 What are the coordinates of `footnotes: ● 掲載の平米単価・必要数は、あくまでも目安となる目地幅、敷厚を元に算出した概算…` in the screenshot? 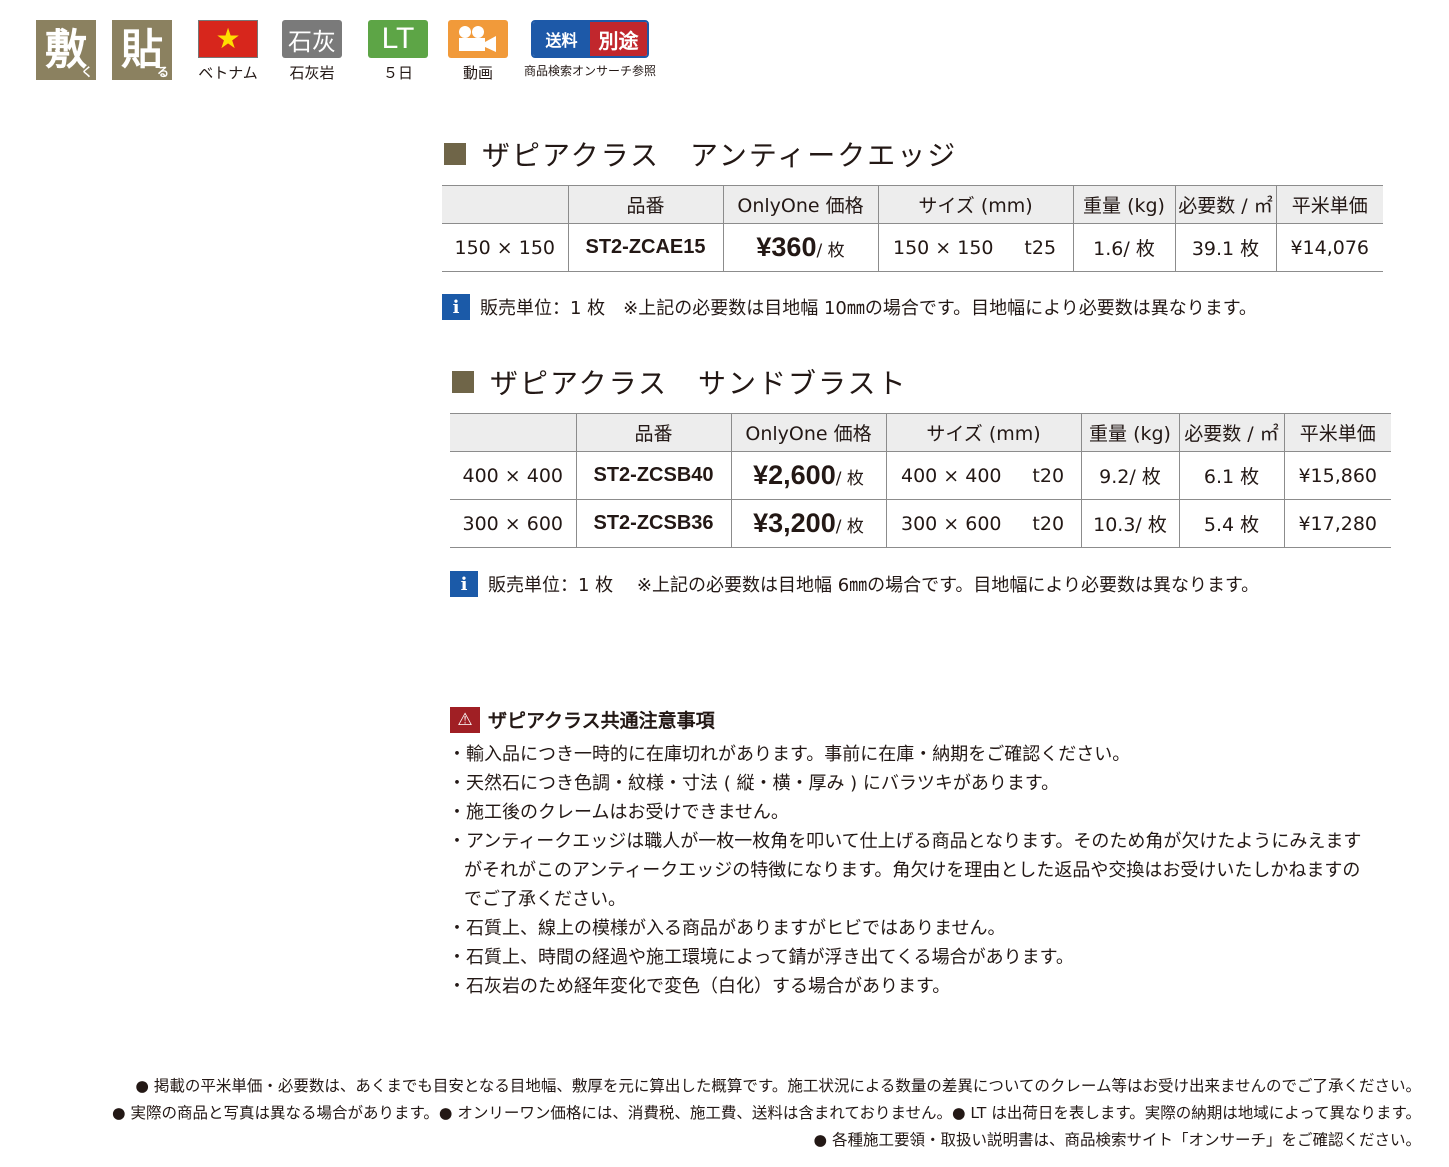 It's located at (766, 1113).